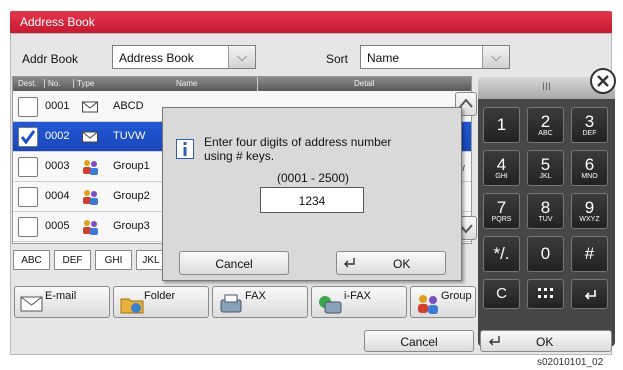 Image resolution: width=623 pixels, height=370 pixels. I want to click on alpha-tab-def: DEF, so click(72, 260).